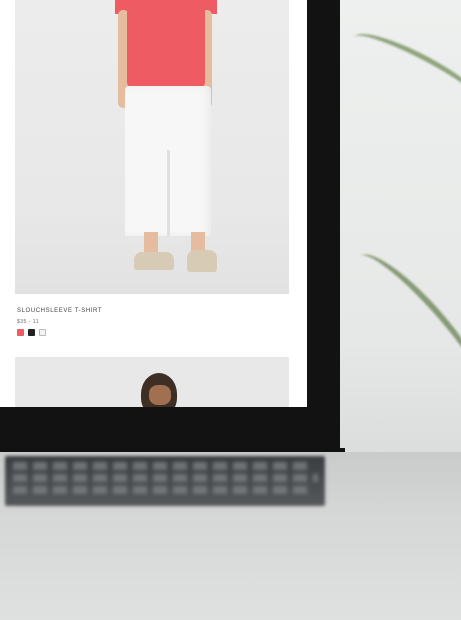 The image size is (461, 620). What do you see at coordinates (42, 332) in the screenshot?
I see `swatch-white` at bounding box center [42, 332].